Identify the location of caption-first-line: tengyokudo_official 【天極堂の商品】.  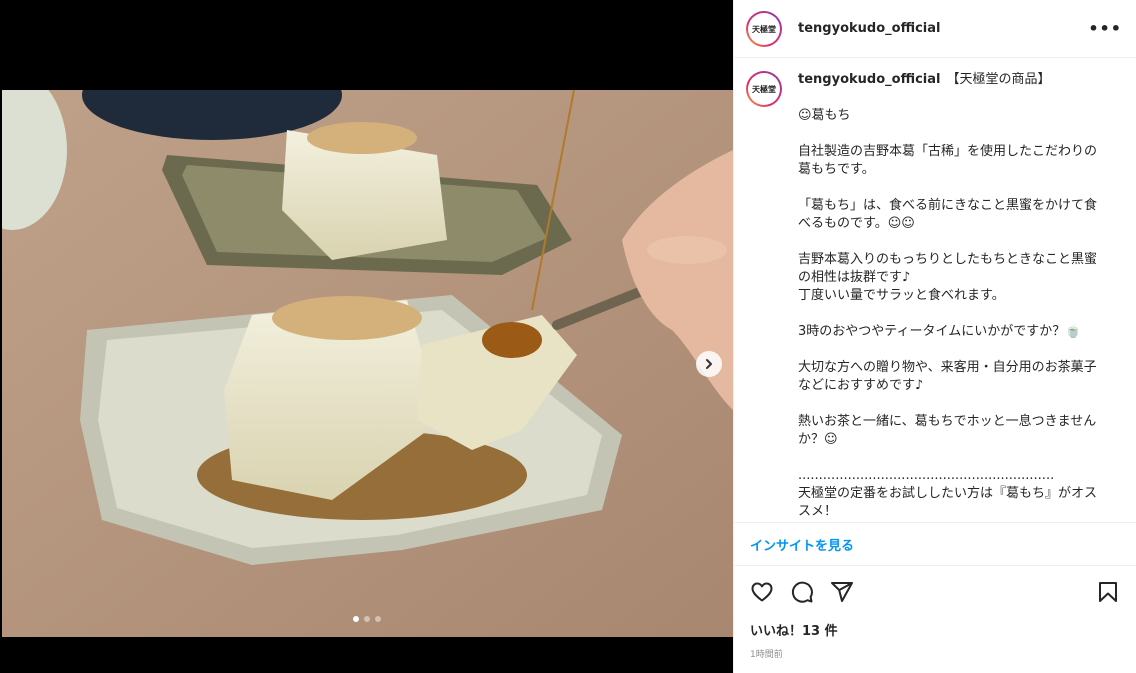
(953, 80).